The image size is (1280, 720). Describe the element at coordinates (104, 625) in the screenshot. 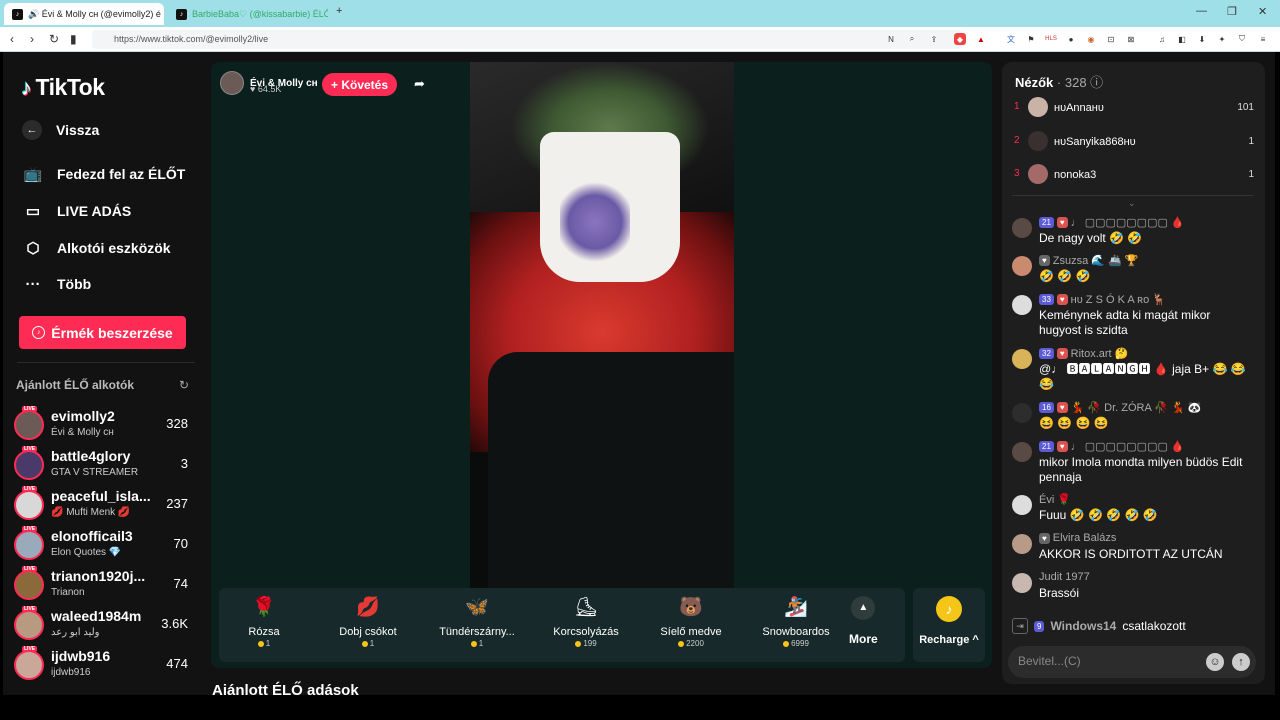

I see `creator-item: LIVE waleed1984m وليد ابو رعد 3.6K` at that location.